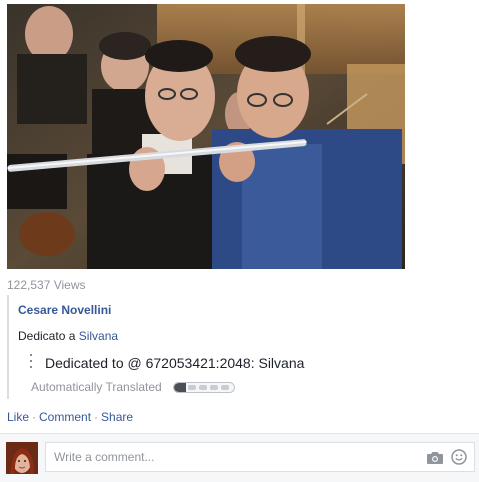 The image size is (479, 482). Describe the element at coordinates (18, 417) in the screenshot. I see `like-link: Like` at that location.